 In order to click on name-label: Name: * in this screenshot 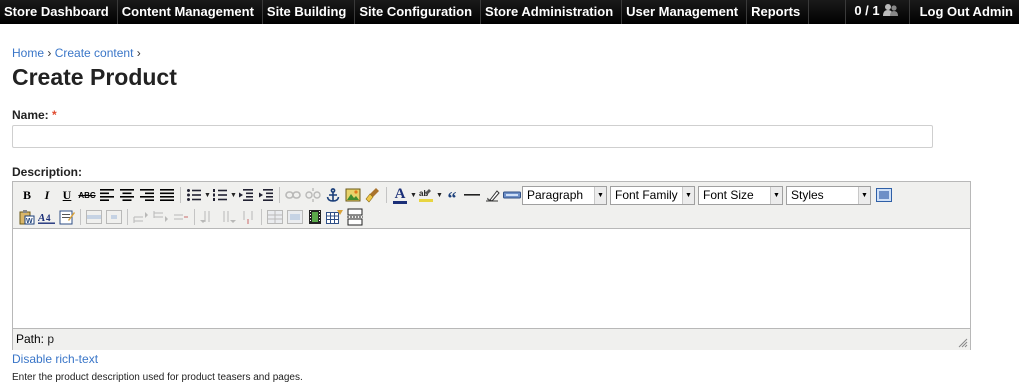, I will do `click(34, 115)`.